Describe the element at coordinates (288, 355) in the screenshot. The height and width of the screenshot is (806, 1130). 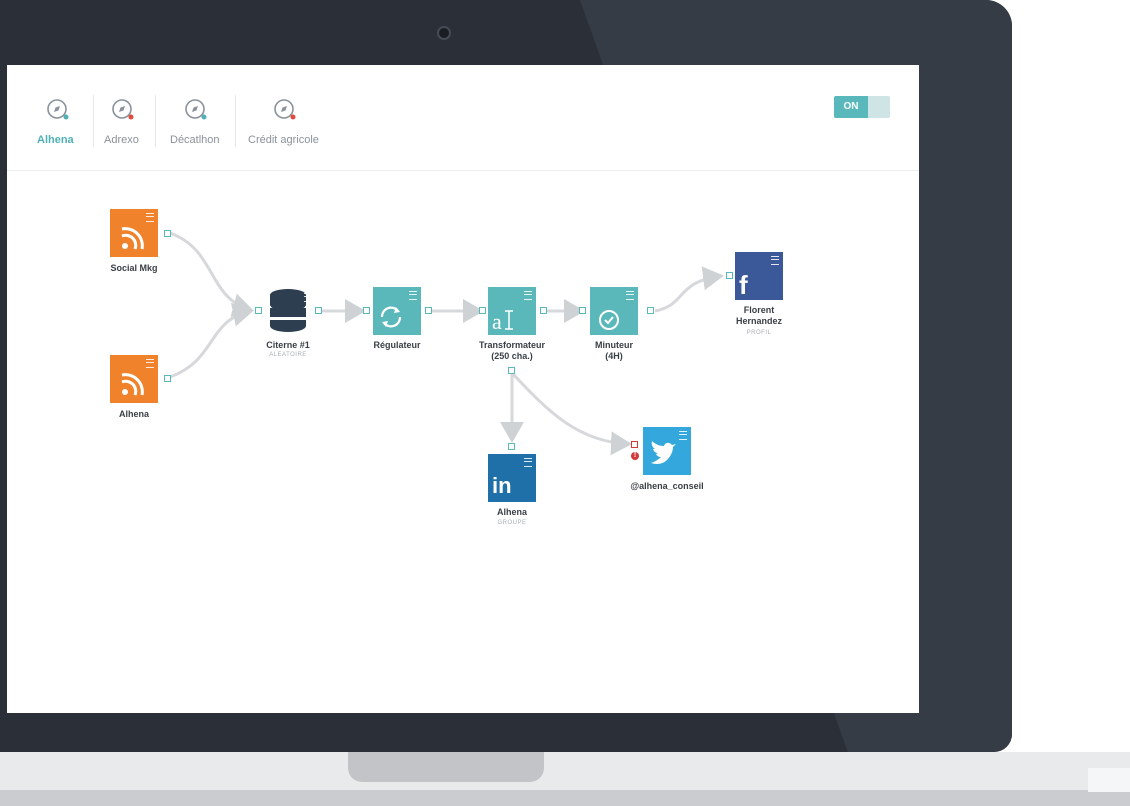
I see `node-sublabel: ALEATOIRE` at that location.